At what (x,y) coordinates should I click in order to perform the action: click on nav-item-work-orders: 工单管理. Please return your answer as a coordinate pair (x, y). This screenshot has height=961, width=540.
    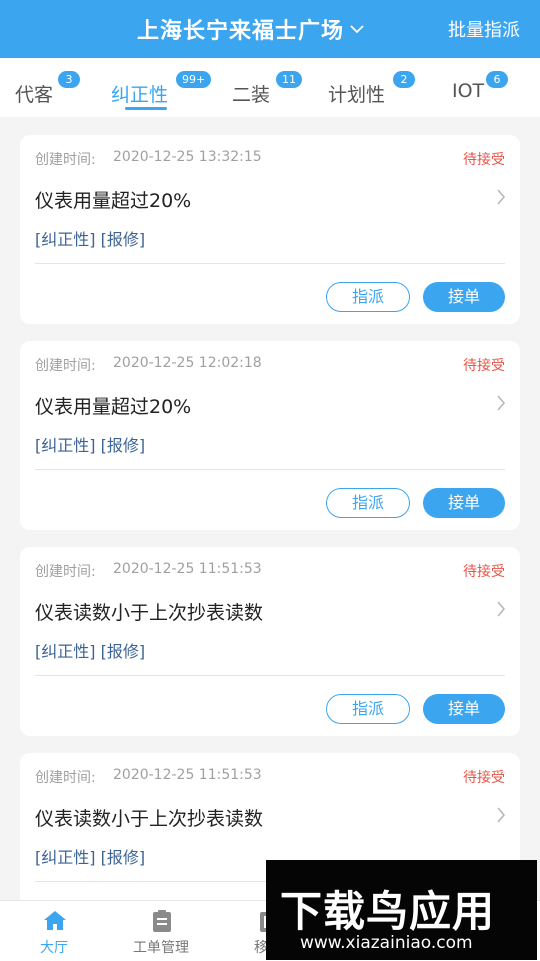
    Looking at the image, I should click on (161, 931).